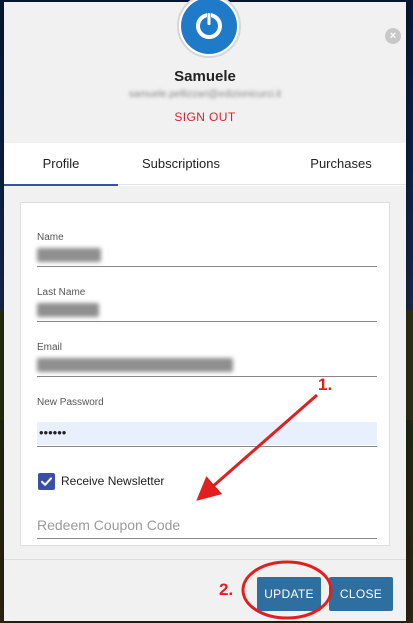 This screenshot has width=413, height=623. I want to click on last-name-underline, so click(207, 321).